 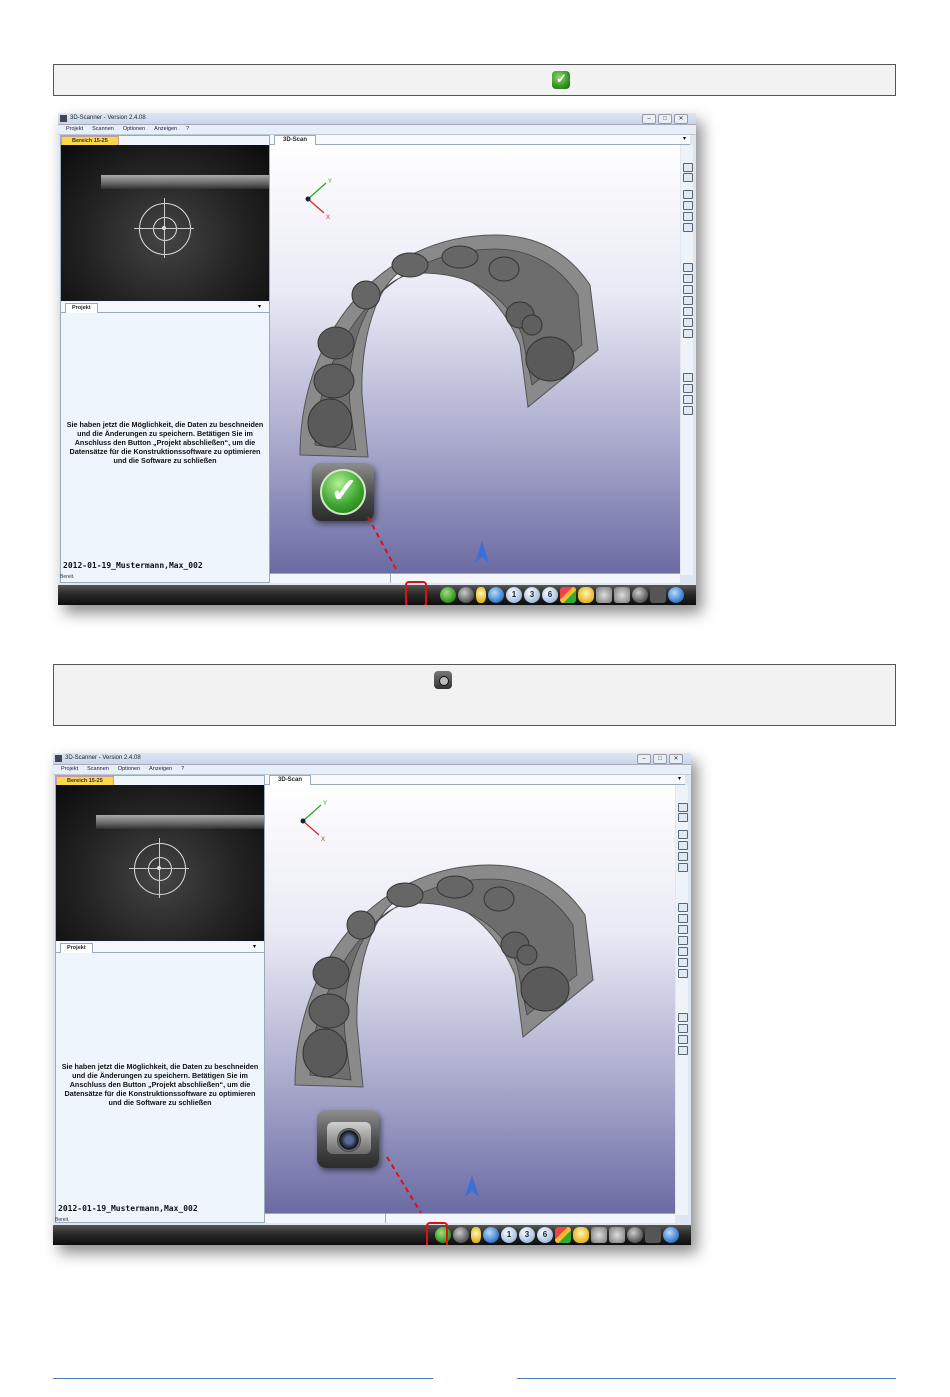 I want to click on finish-project-button, so click(x=448, y=595).